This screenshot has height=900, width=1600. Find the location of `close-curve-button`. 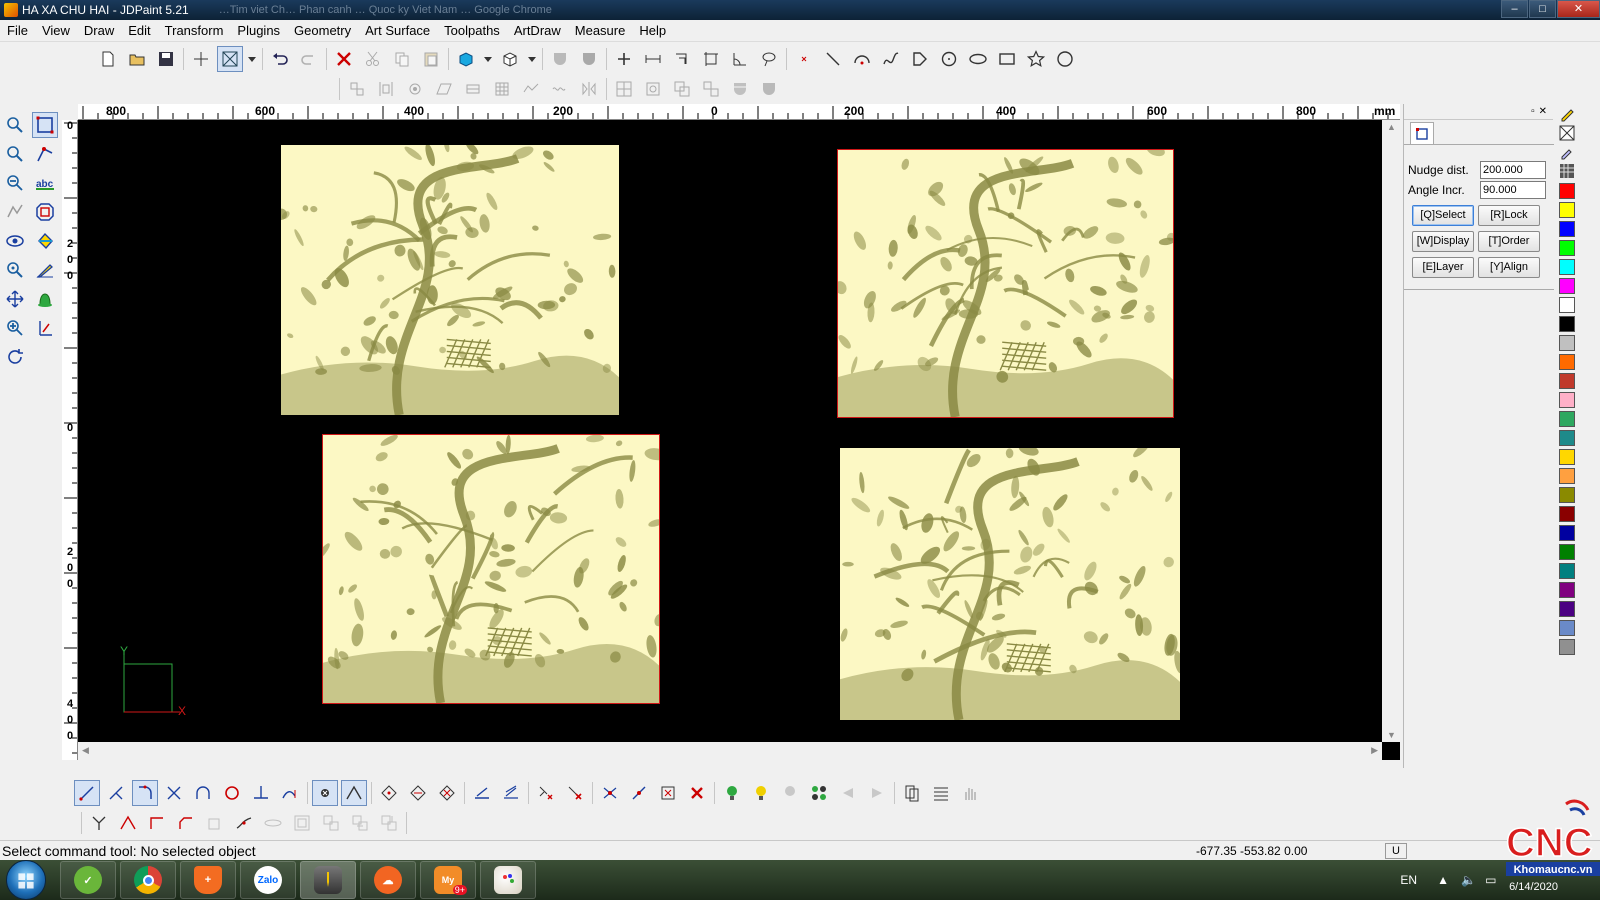

close-curve-button is located at coordinates (232, 793).